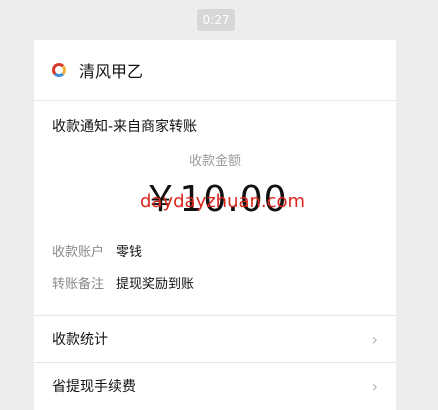 The width and height of the screenshot is (438, 410). What do you see at coordinates (129, 252) in the screenshot?
I see `info-value: 零钱` at bounding box center [129, 252].